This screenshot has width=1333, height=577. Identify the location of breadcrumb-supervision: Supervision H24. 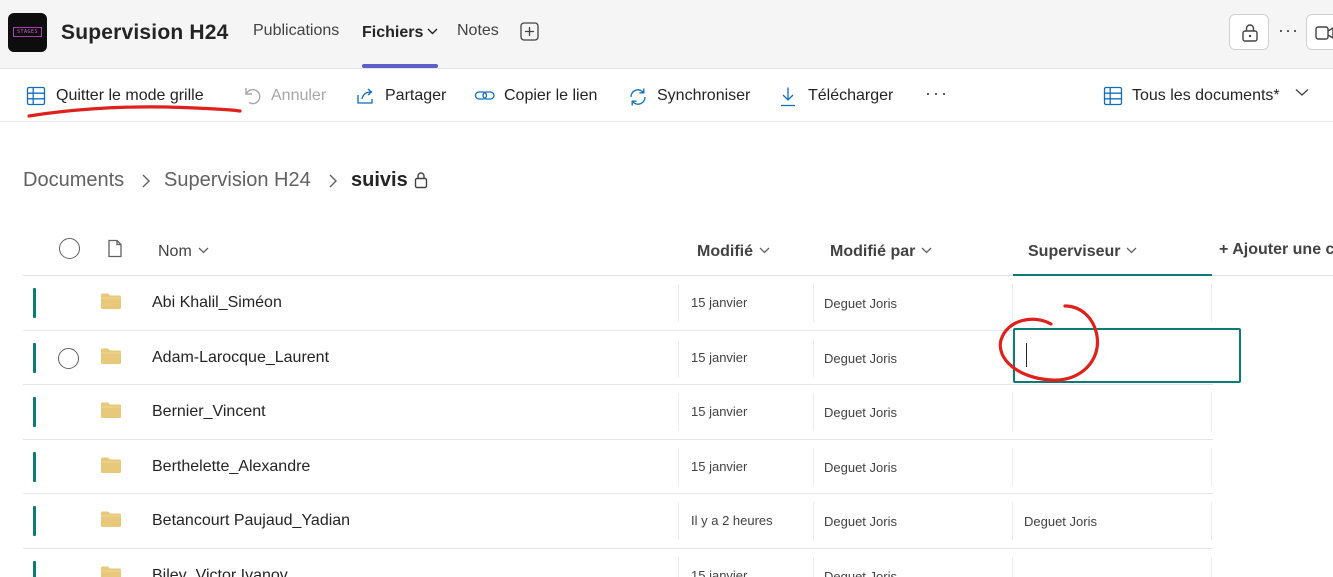
(237, 180).